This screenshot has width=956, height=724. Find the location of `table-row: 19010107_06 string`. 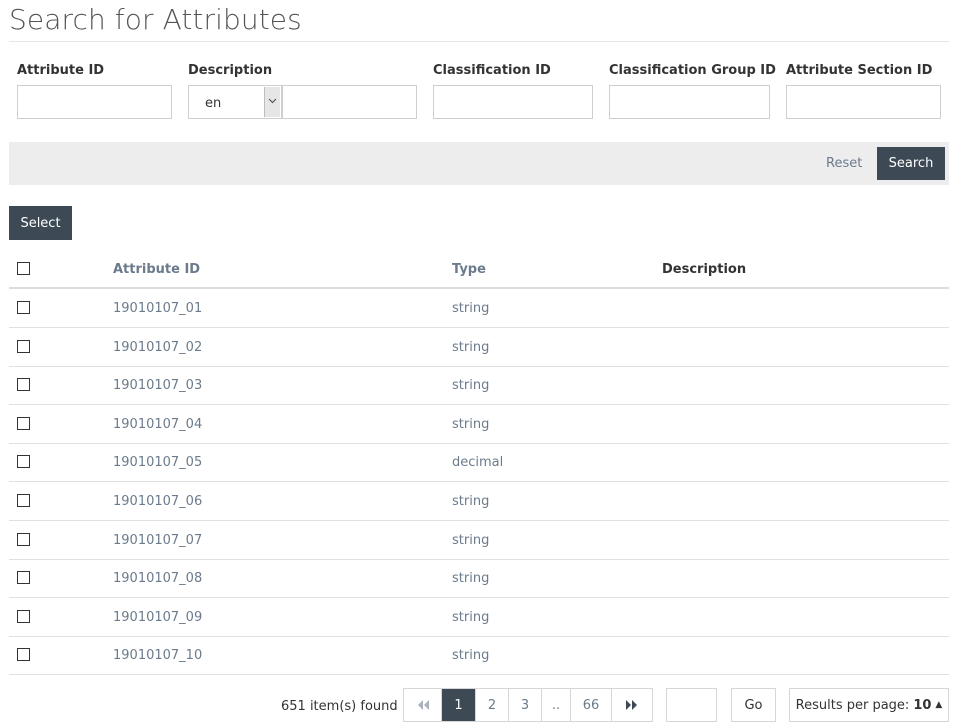

table-row: 19010107_06 string is located at coordinates (479, 501).